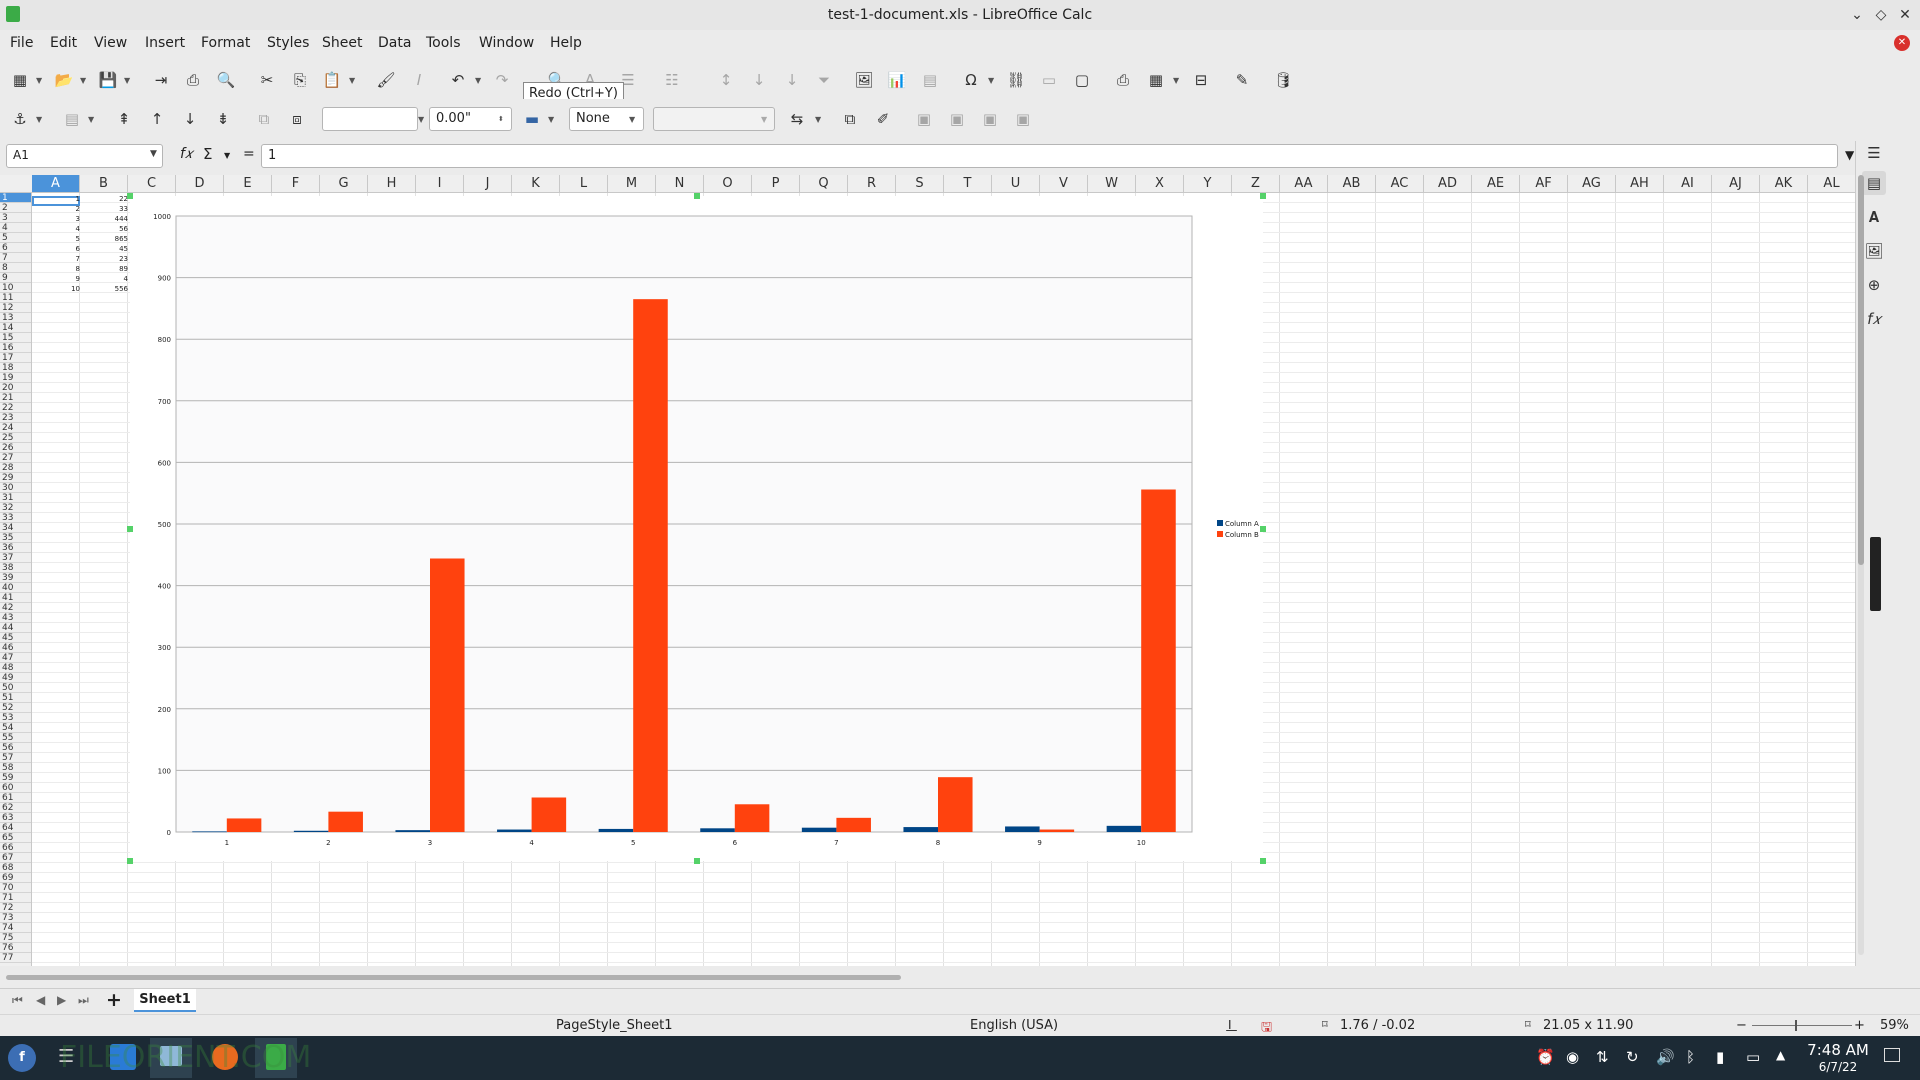 The image size is (1920, 1080). What do you see at coordinates (15, 568) in the screenshot?
I see `row-header: 38` at bounding box center [15, 568].